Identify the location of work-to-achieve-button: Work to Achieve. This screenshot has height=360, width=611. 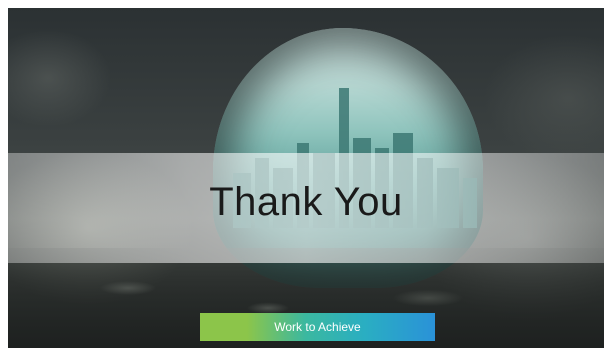
(317, 327).